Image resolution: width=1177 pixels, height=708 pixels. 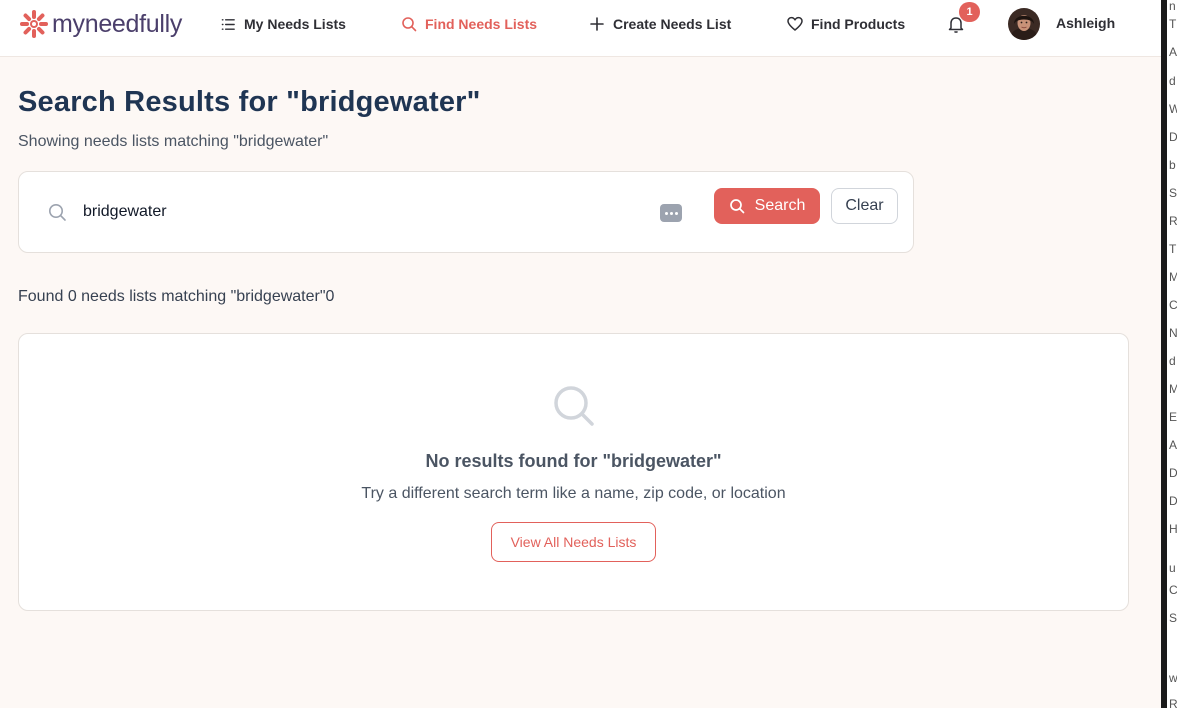 What do you see at coordinates (780, 205) in the screenshot?
I see `search-button-label: Search` at bounding box center [780, 205].